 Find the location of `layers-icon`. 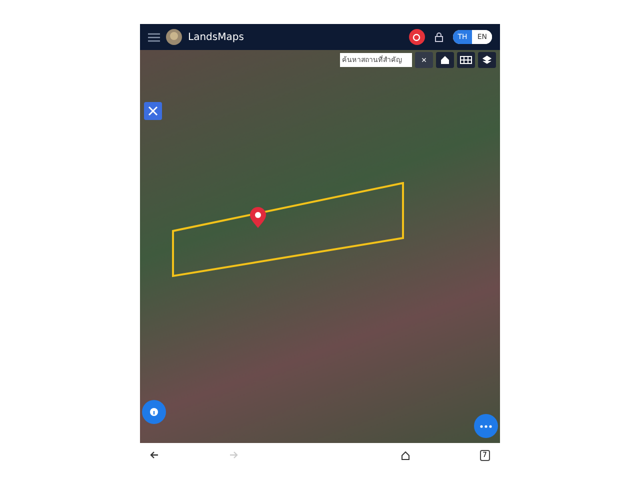

layers-icon is located at coordinates (487, 60).